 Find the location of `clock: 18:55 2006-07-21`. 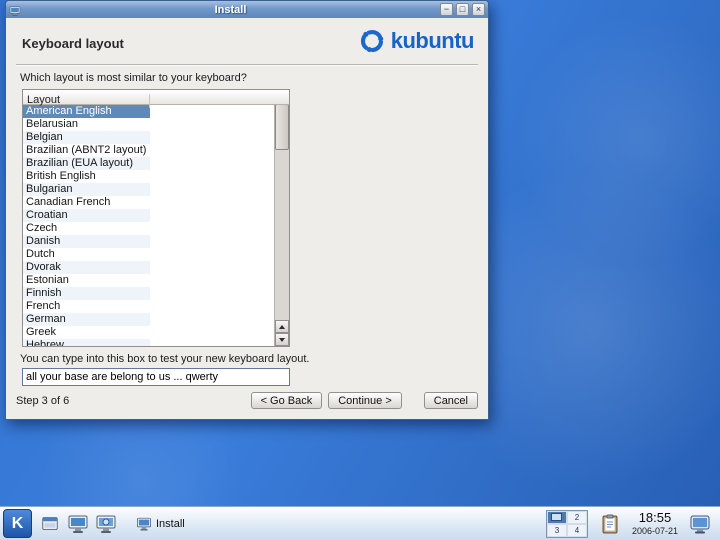

clock: 18:55 2006-07-21 is located at coordinates (654, 522).